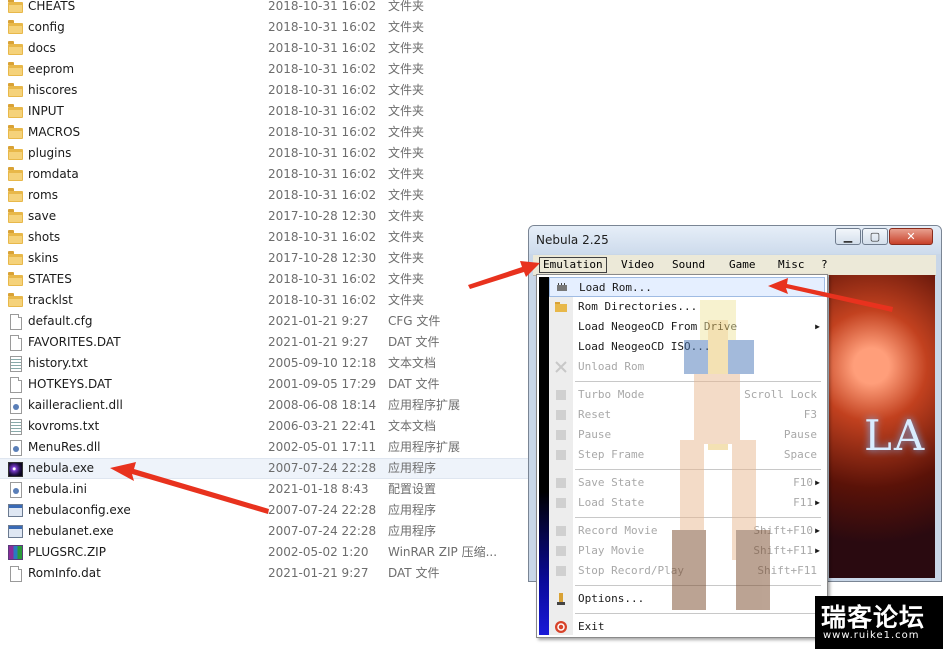  What do you see at coordinates (264, 90) in the screenshot?
I see `file-row: hiscores 2018-10-31 16:02 文件夹` at bounding box center [264, 90].